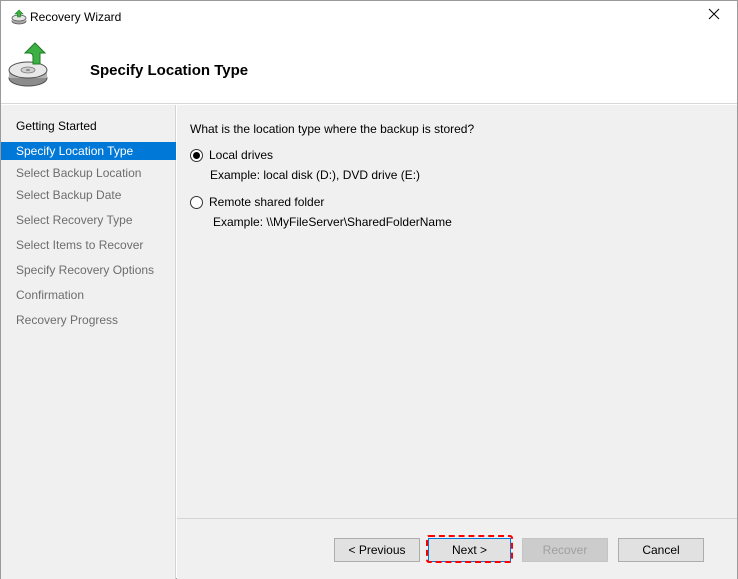 The image size is (738, 579). I want to click on window-title: Recovery Wizard, so click(76, 17).